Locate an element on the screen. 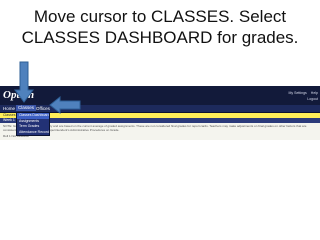 The height and width of the screenshot is (240, 320). logout-link: Logout is located at coordinates (312, 99).